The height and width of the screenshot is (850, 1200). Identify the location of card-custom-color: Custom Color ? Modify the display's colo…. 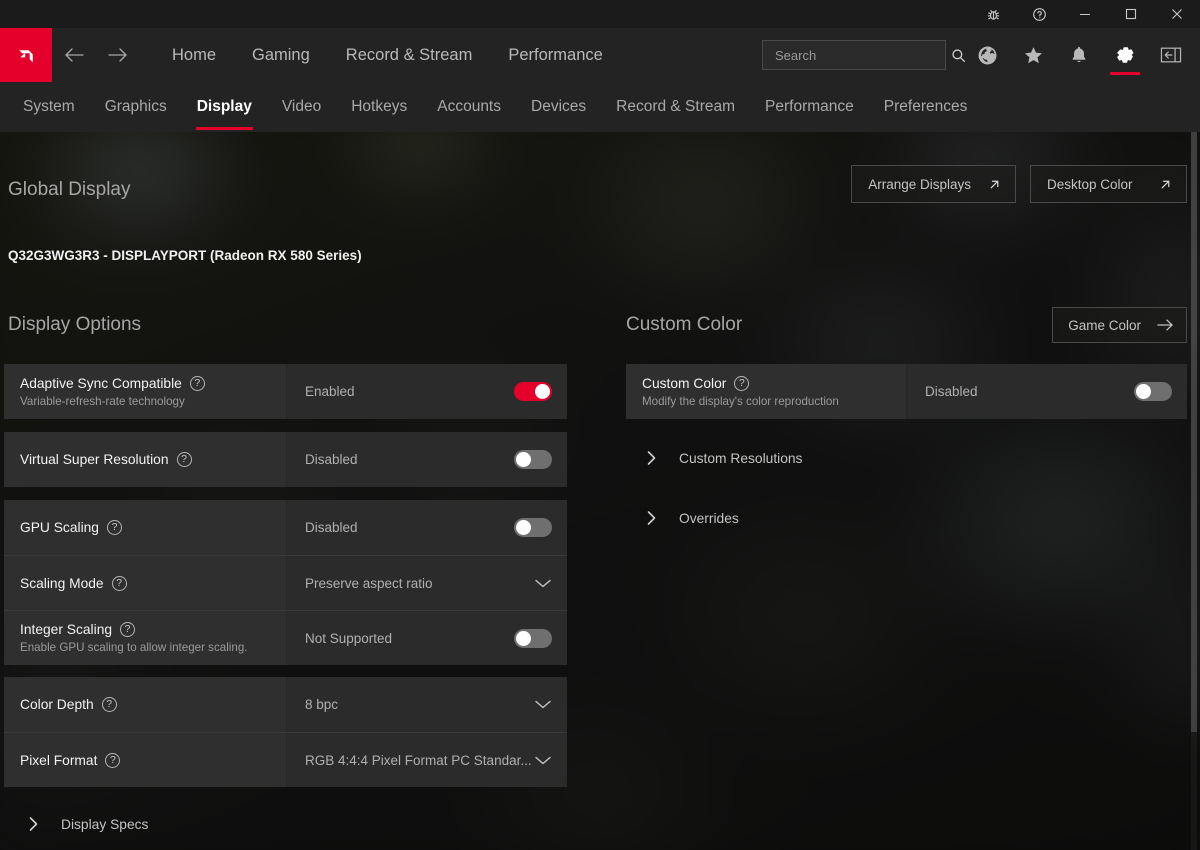
(906, 391).